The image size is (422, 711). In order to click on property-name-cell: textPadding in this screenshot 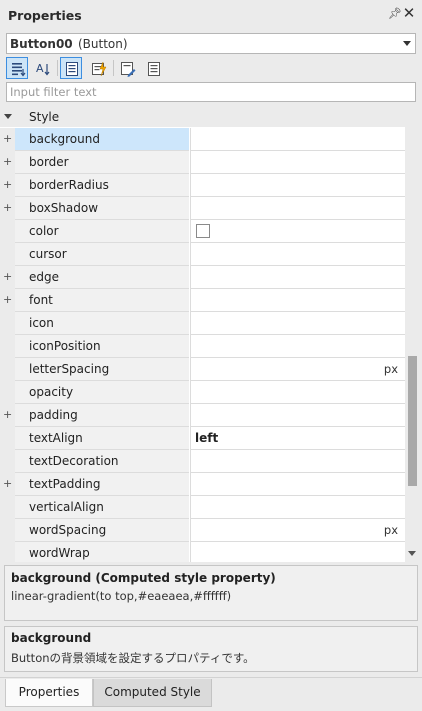, I will do `click(102, 484)`.